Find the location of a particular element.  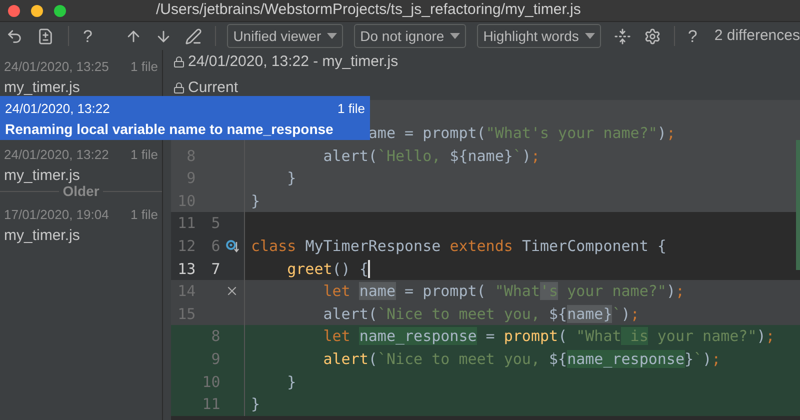

line-number: 13 is located at coordinates (187, 269).